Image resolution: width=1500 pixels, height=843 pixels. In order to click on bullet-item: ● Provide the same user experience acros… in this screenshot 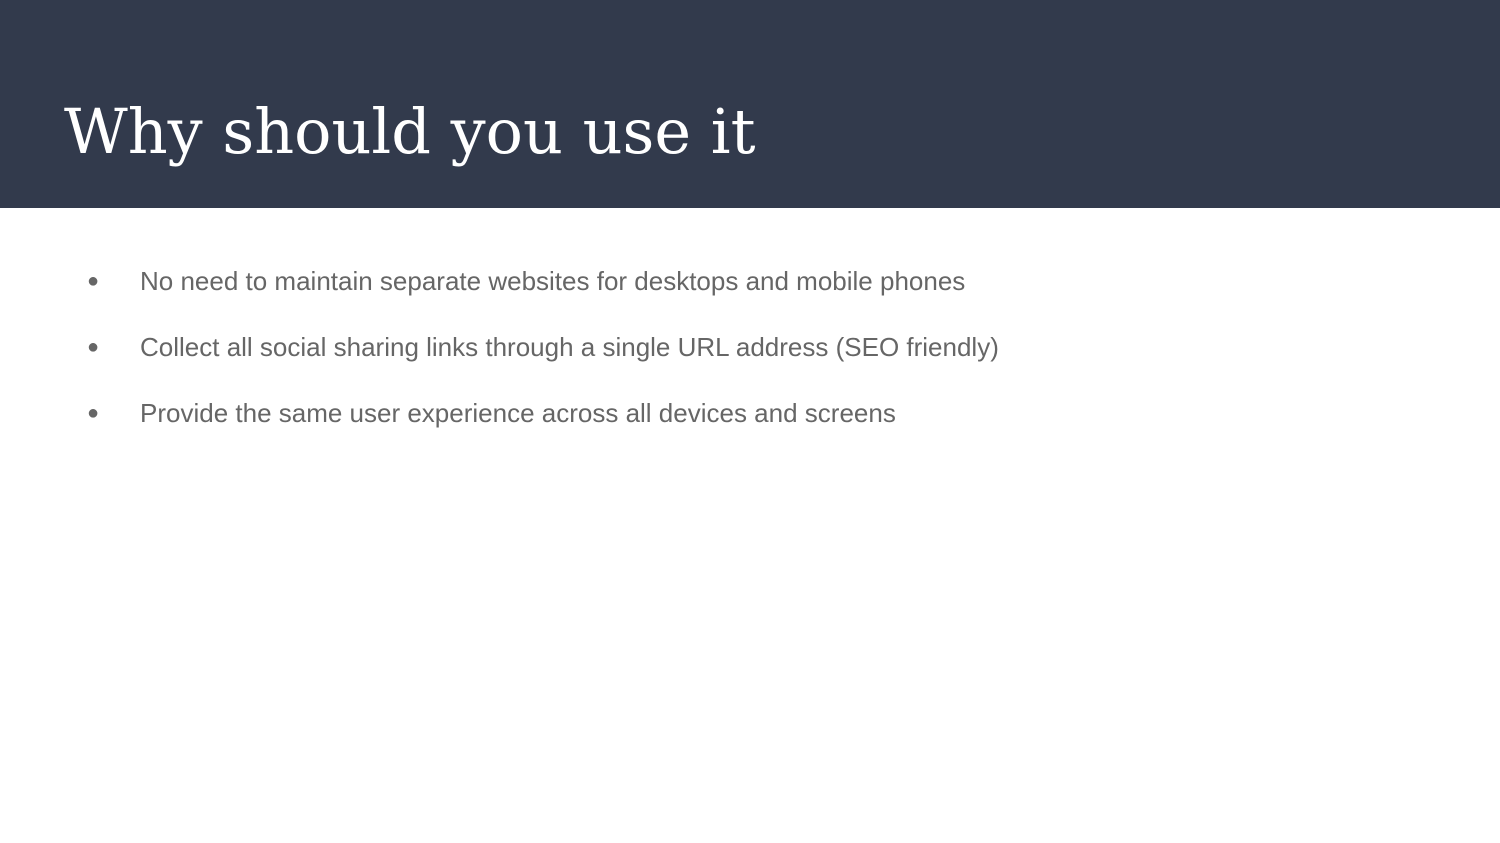, I will do `click(750, 413)`.